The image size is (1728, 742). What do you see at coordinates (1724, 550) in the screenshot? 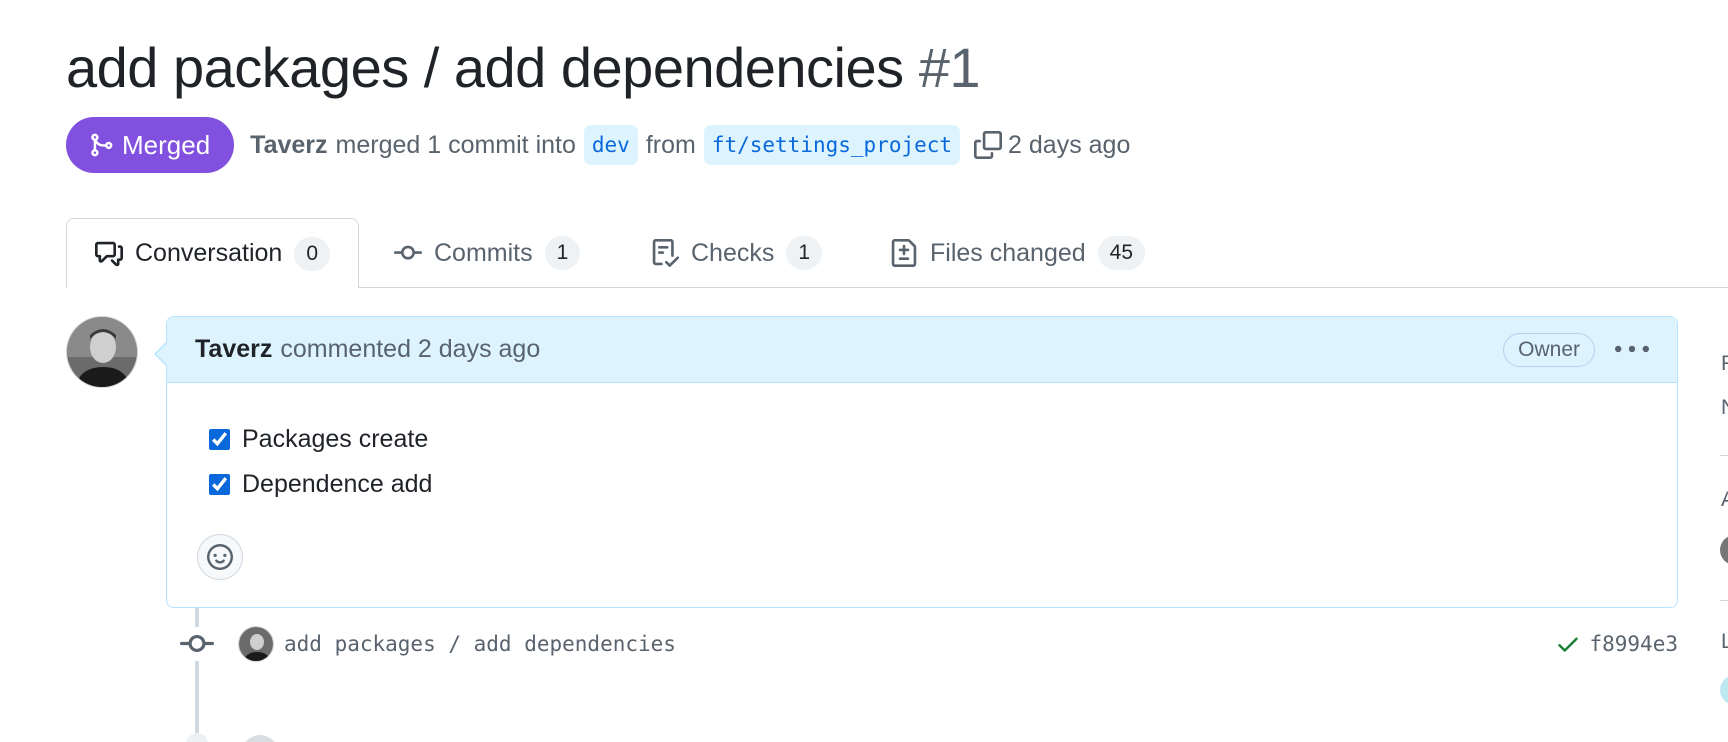
I see `sidebar-assignee-avatar` at bounding box center [1724, 550].